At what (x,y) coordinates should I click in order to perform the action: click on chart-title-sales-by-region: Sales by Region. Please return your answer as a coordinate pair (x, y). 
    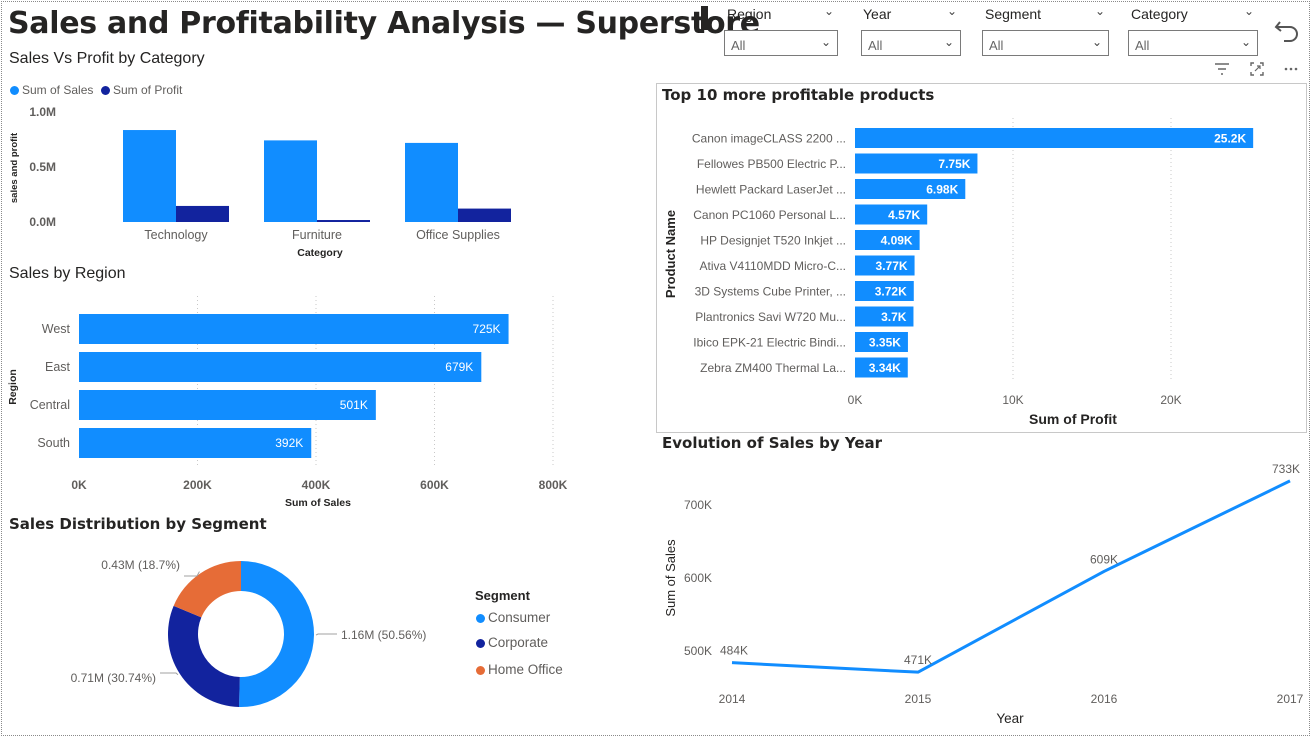
    Looking at the image, I should click on (67, 273).